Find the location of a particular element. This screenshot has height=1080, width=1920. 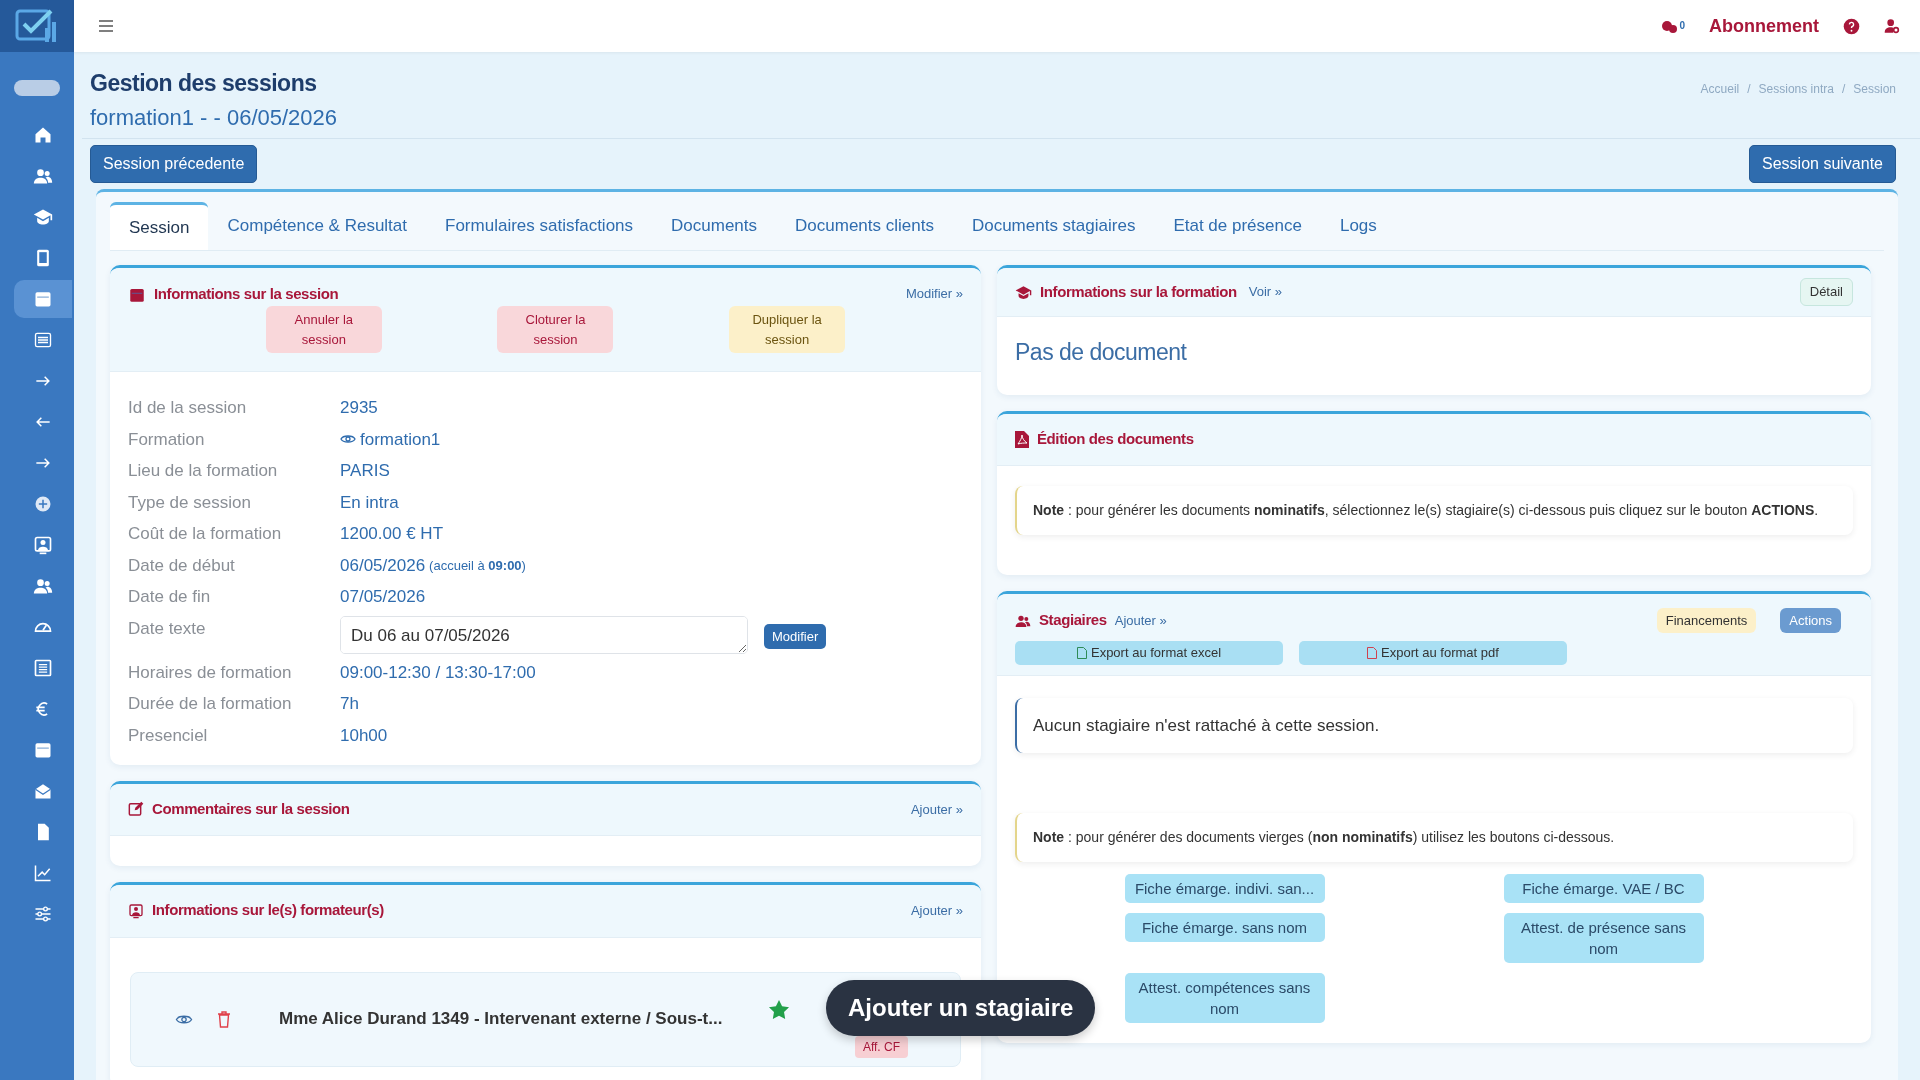

tab: Formulaires satisfactions is located at coordinates (539, 225).